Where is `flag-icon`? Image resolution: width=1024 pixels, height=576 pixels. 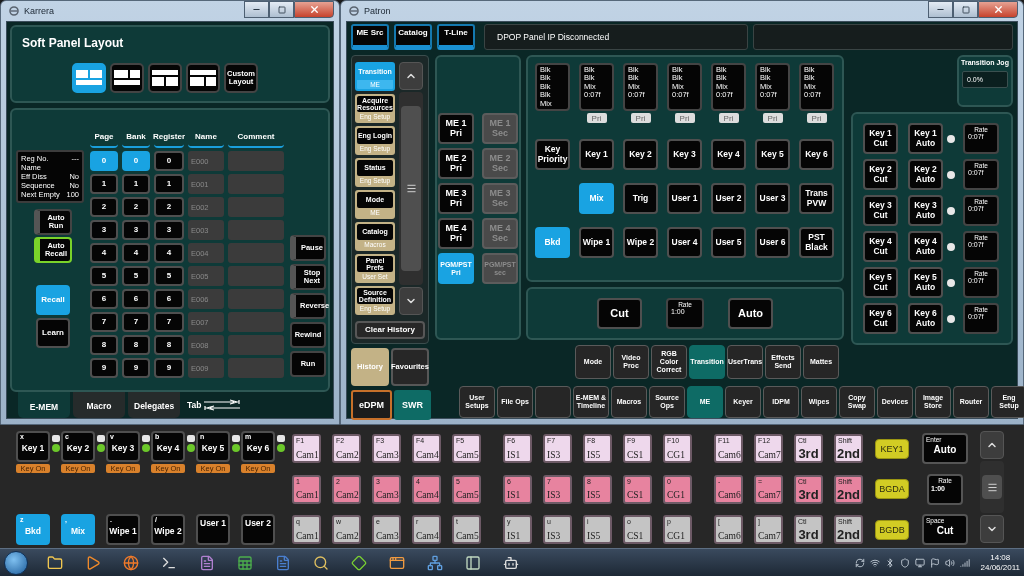 flag-icon is located at coordinates (934, 562).